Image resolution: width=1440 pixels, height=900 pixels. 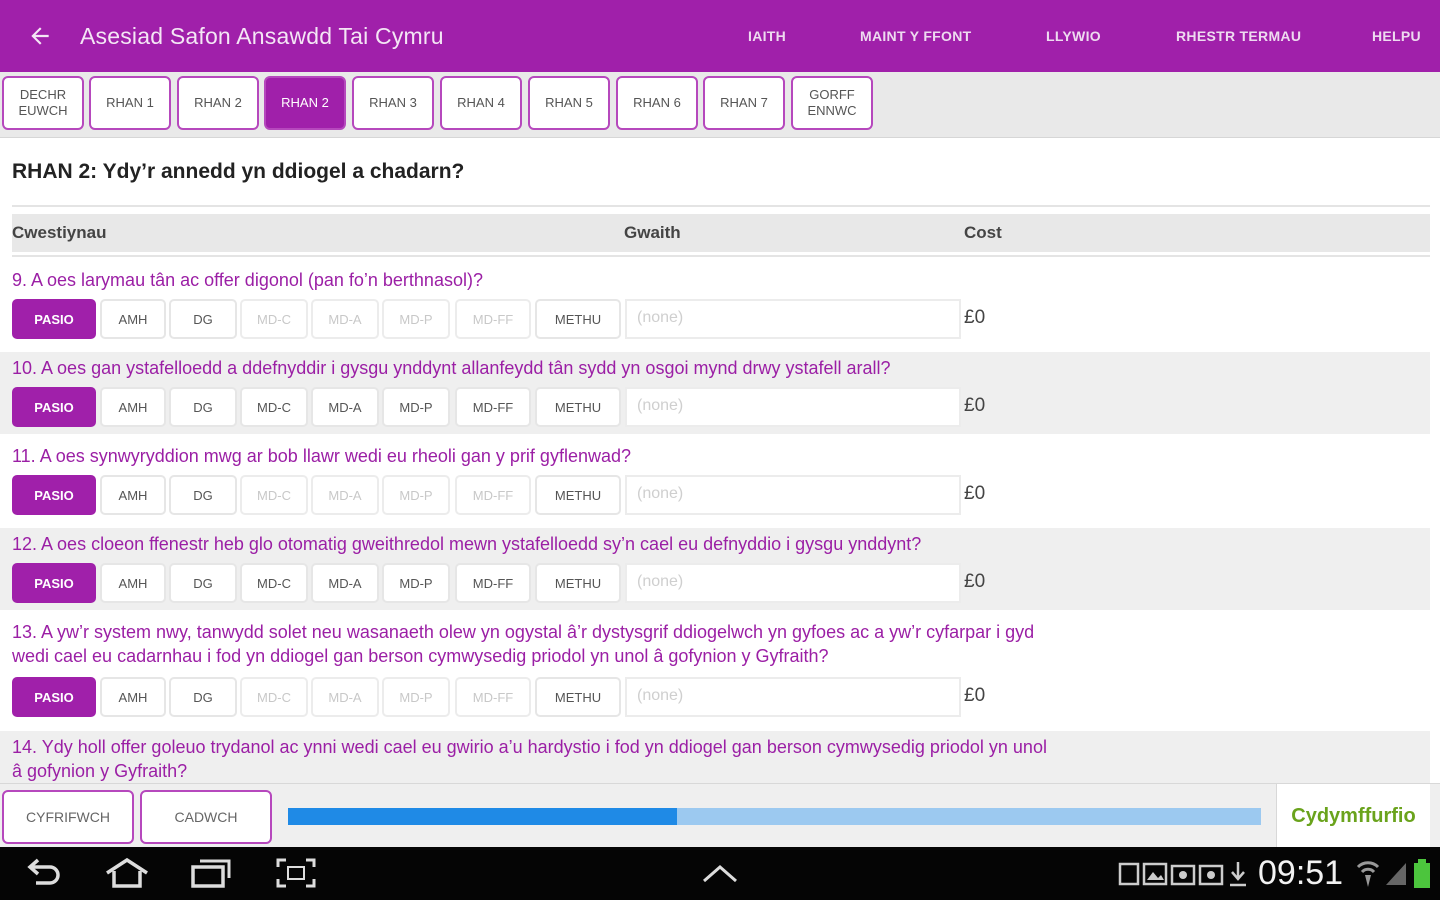 What do you see at coordinates (483, 816) in the screenshot?
I see `progress-fill` at bounding box center [483, 816].